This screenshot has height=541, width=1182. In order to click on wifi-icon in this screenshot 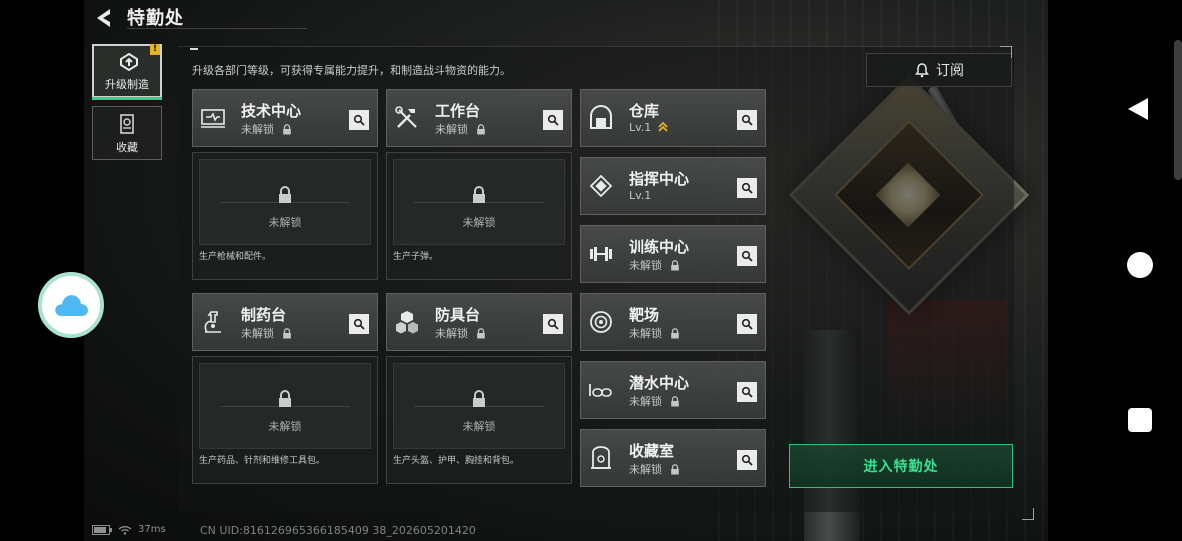, I will do `click(125, 530)`.